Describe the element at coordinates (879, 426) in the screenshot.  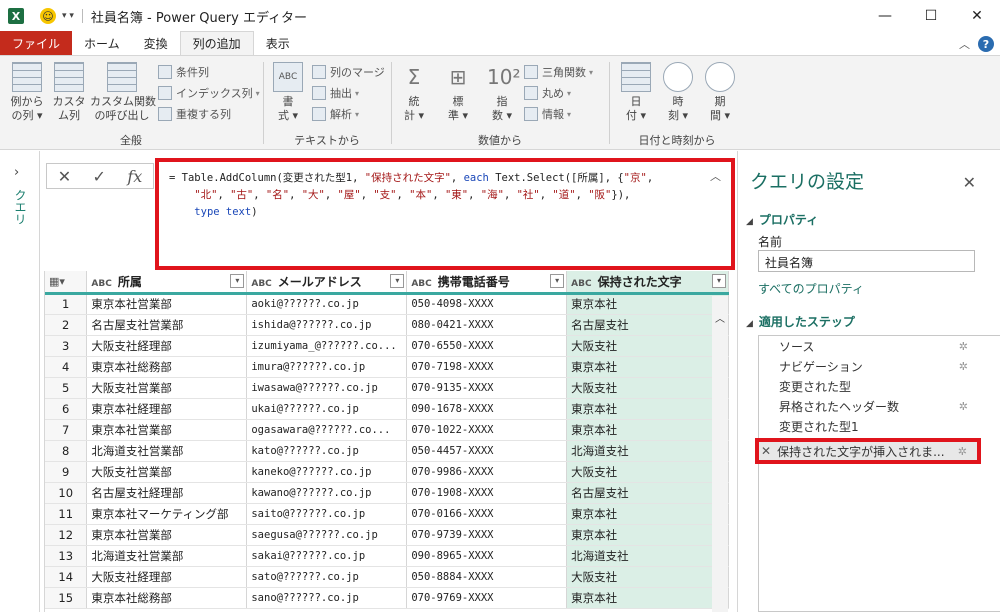
I see `applied-step: 変更された型1` at that location.